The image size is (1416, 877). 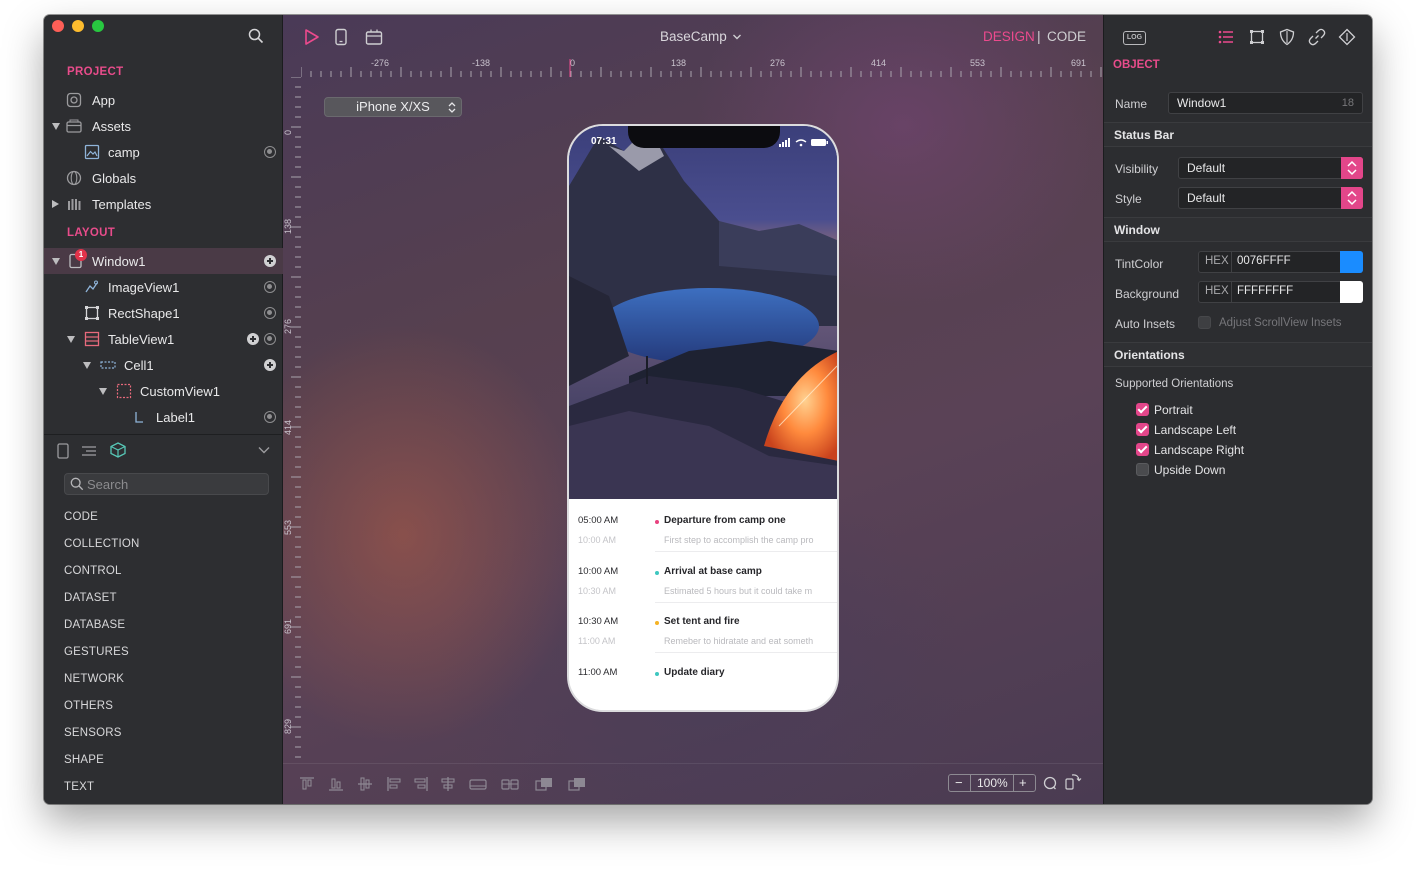 What do you see at coordinates (163, 417) in the screenshot?
I see `tree-item-label1: Label1` at bounding box center [163, 417].